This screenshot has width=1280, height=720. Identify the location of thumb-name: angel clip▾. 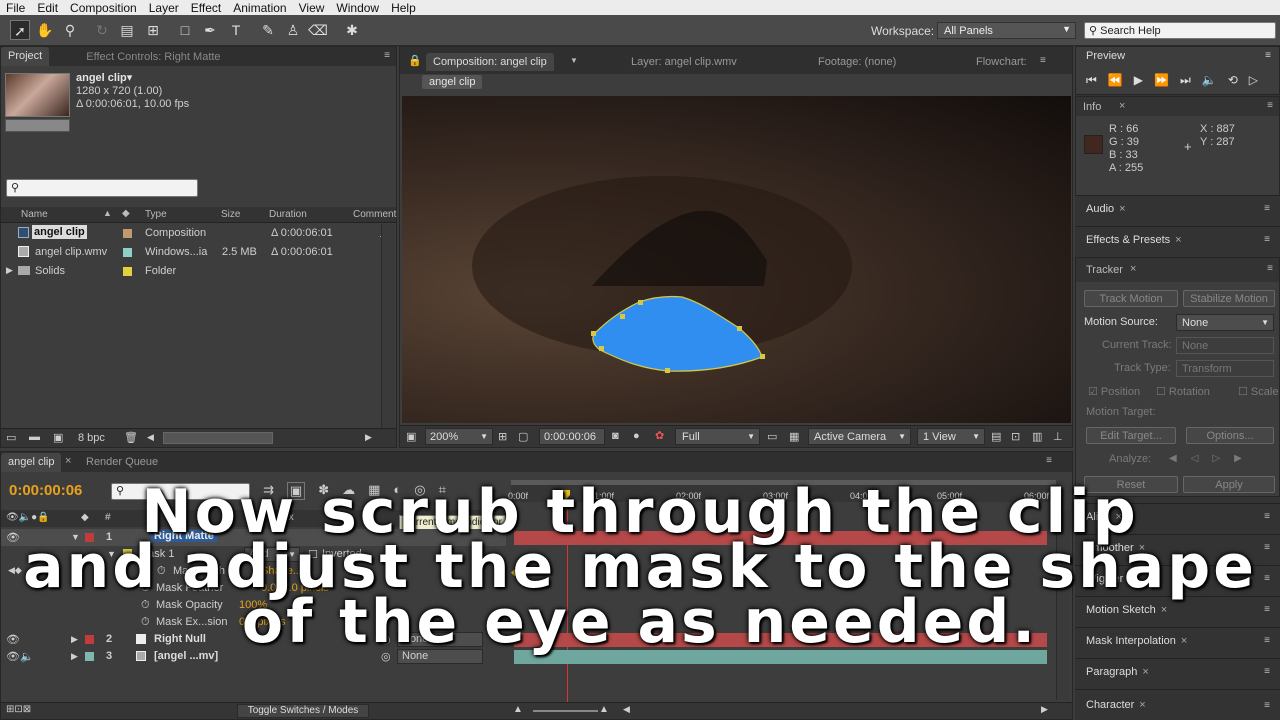
(104, 77).